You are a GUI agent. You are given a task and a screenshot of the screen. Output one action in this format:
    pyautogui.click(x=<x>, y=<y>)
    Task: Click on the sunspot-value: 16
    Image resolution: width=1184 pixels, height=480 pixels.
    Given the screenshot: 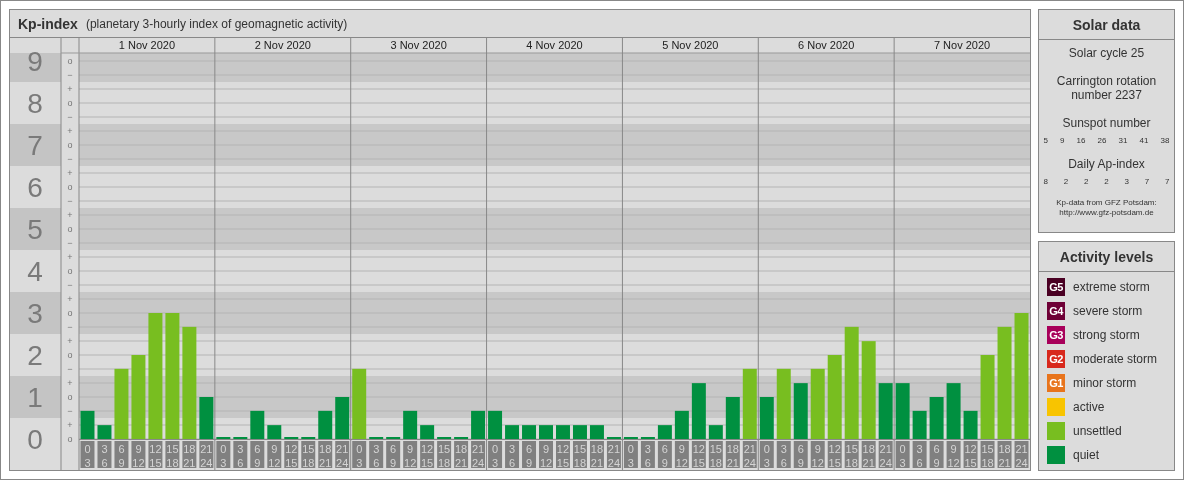 What is the action you would take?
    pyautogui.click(x=1081, y=140)
    